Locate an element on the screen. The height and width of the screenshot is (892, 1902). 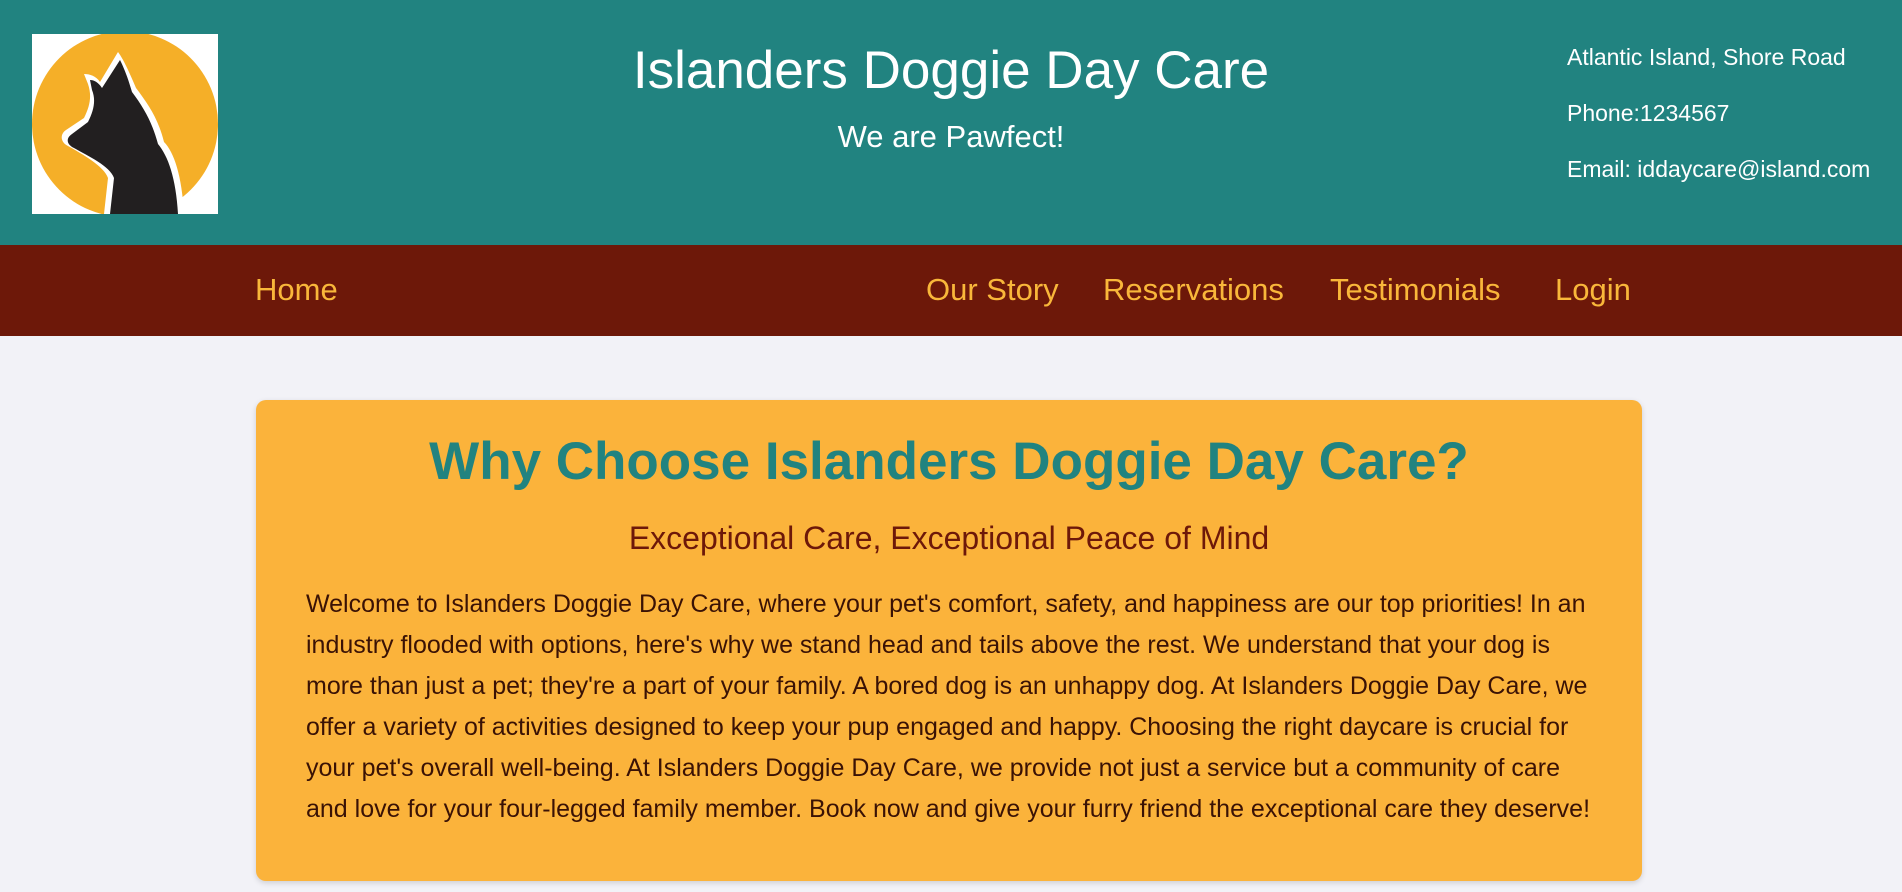
contact-email: Email: iddaycare@island.com is located at coordinates (1719, 169).